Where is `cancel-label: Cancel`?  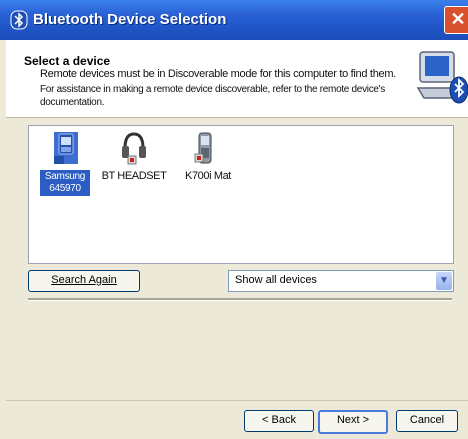
cancel-label: Cancel is located at coordinates (427, 420).